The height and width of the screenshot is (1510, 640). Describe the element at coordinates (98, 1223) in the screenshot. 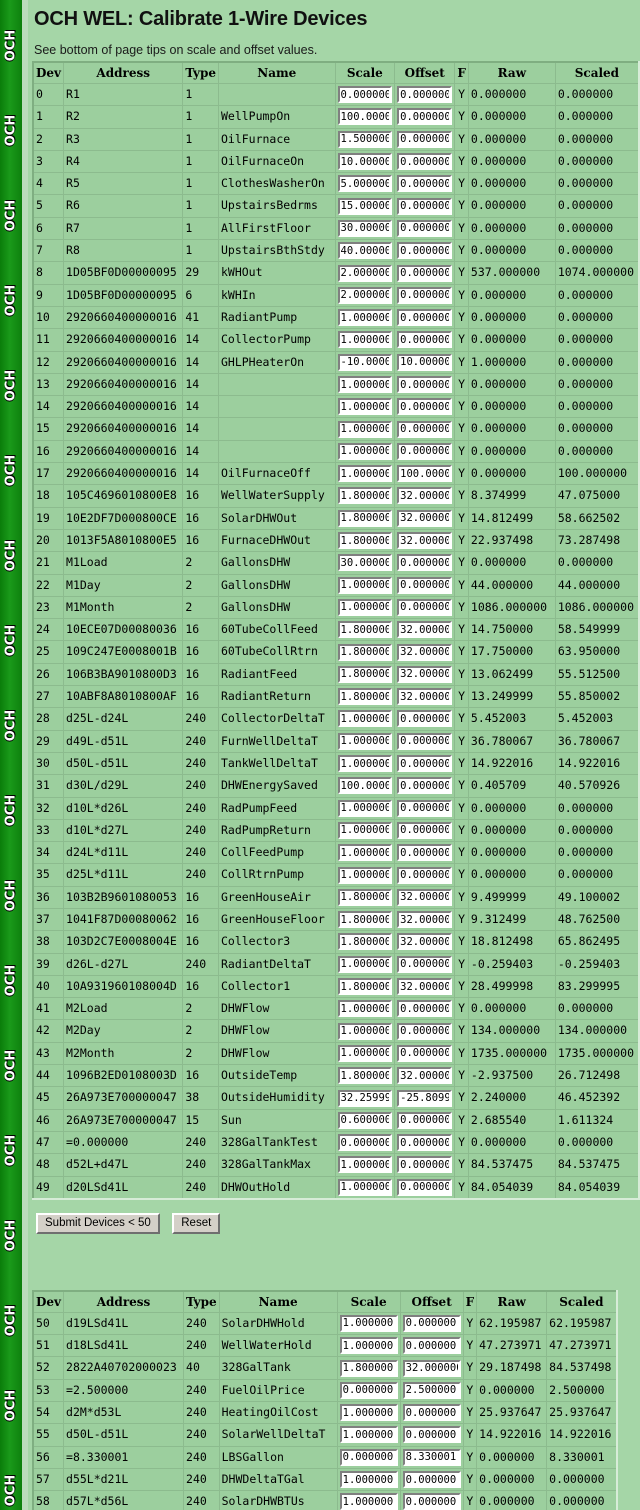

I see `submit-devices-button: Submit Devices < 50` at that location.